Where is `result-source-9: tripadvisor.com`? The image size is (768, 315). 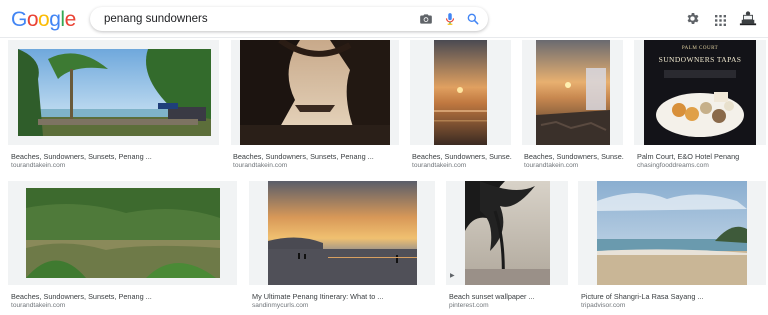
result-source-9: tripadvisor.com is located at coordinates (603, 306).